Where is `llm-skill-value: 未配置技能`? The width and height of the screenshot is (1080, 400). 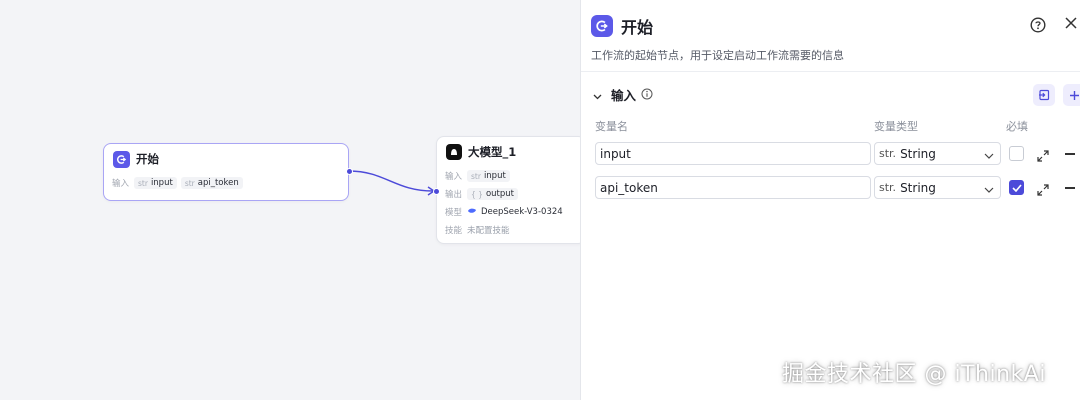
llm-skill-value: 未配置技能 is located at coordinates (488, 231).